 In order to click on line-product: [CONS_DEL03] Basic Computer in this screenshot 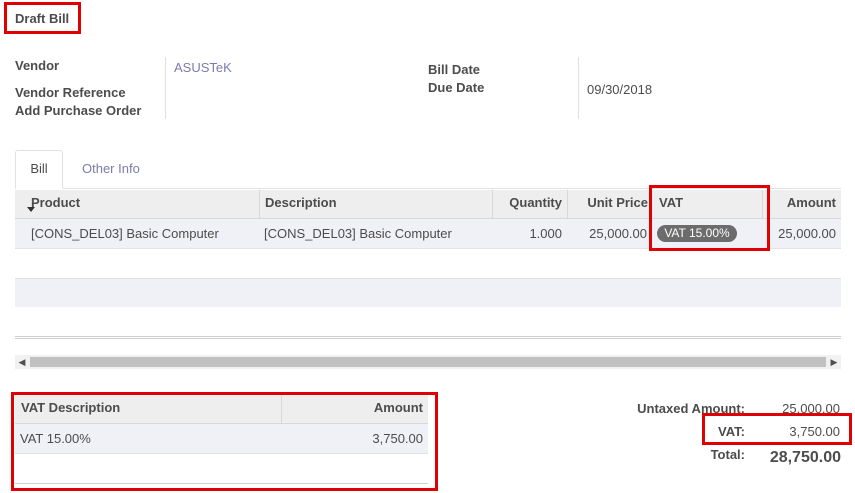, I will do `click(125, 233)`.